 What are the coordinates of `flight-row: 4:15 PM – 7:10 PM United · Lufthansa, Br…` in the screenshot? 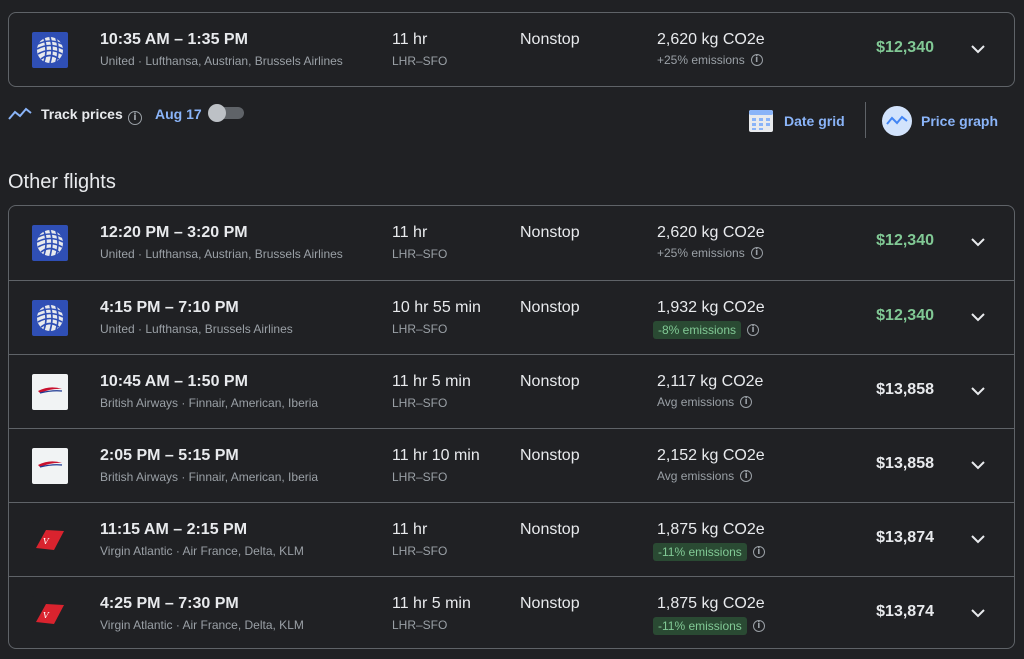 It's located at (511, 317).